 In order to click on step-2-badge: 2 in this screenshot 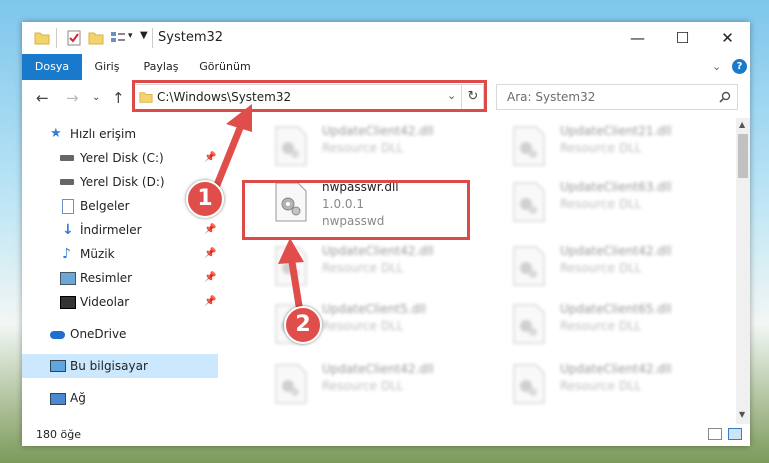, I will do `click(303, 325)`.